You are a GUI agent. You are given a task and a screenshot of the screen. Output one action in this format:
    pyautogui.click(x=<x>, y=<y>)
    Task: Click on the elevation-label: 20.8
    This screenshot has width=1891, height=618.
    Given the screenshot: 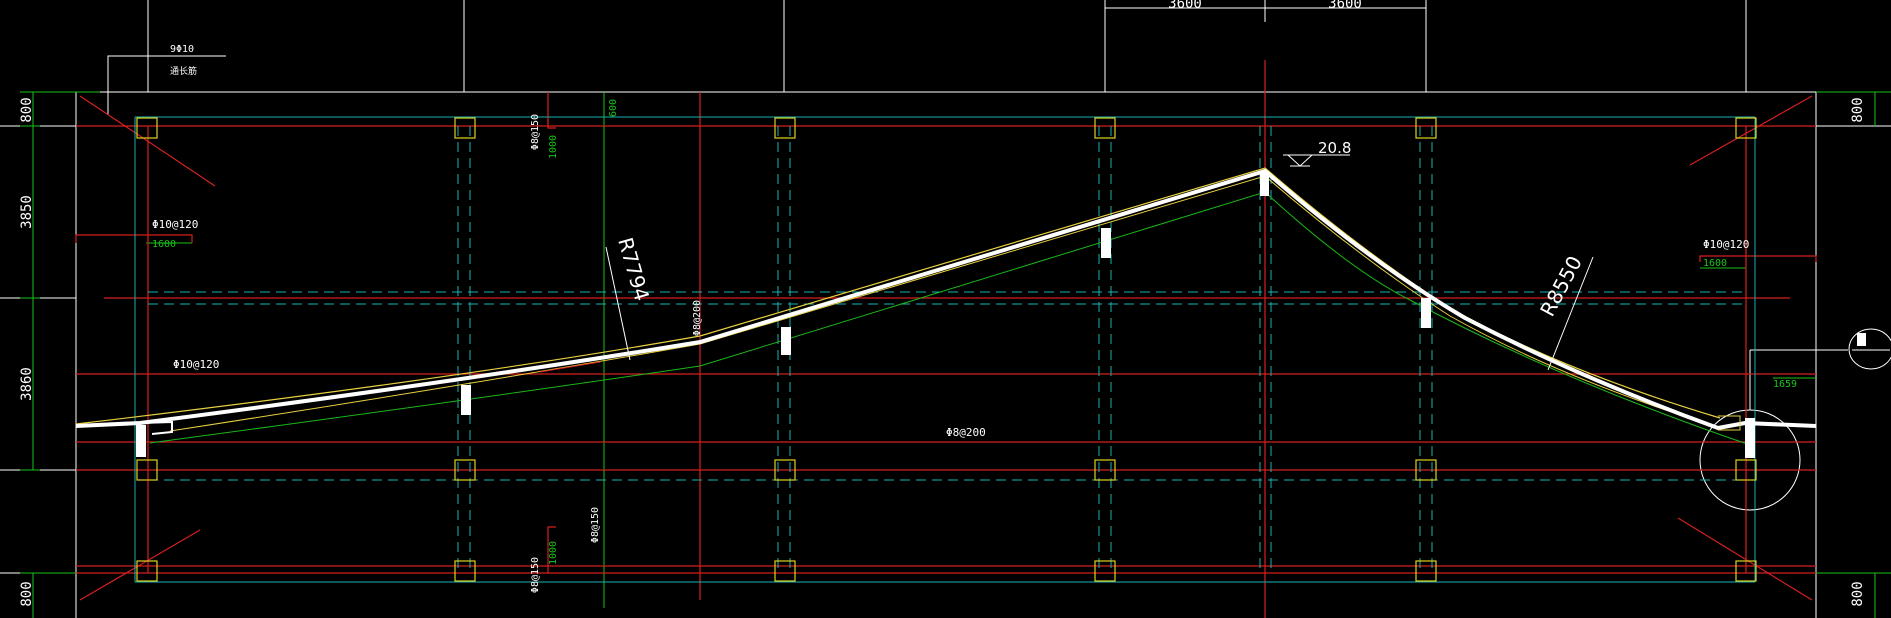 What is the action you would take?
    pyautogui.click(x=1334, y=148)
    